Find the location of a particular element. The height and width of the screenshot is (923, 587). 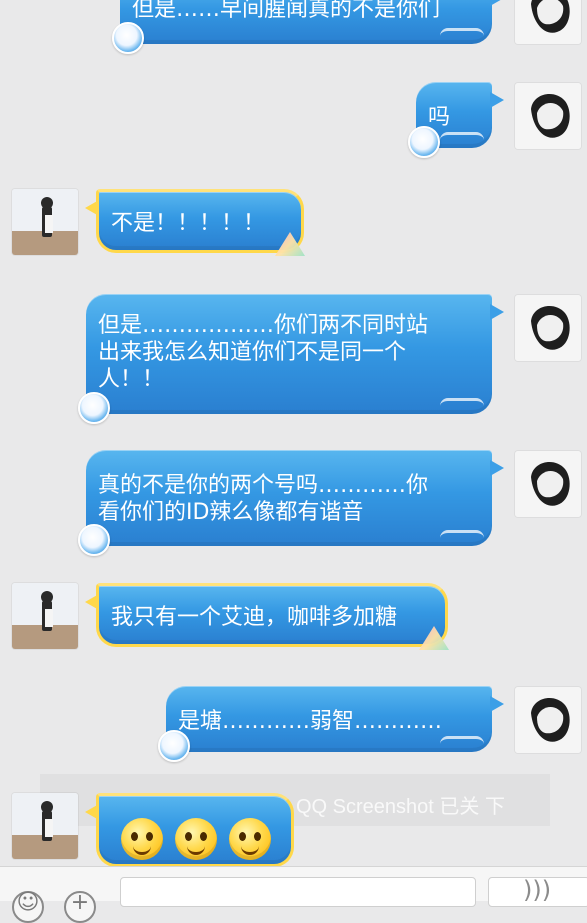

emoji-button: ☺ is located at coordinates (28, 906).